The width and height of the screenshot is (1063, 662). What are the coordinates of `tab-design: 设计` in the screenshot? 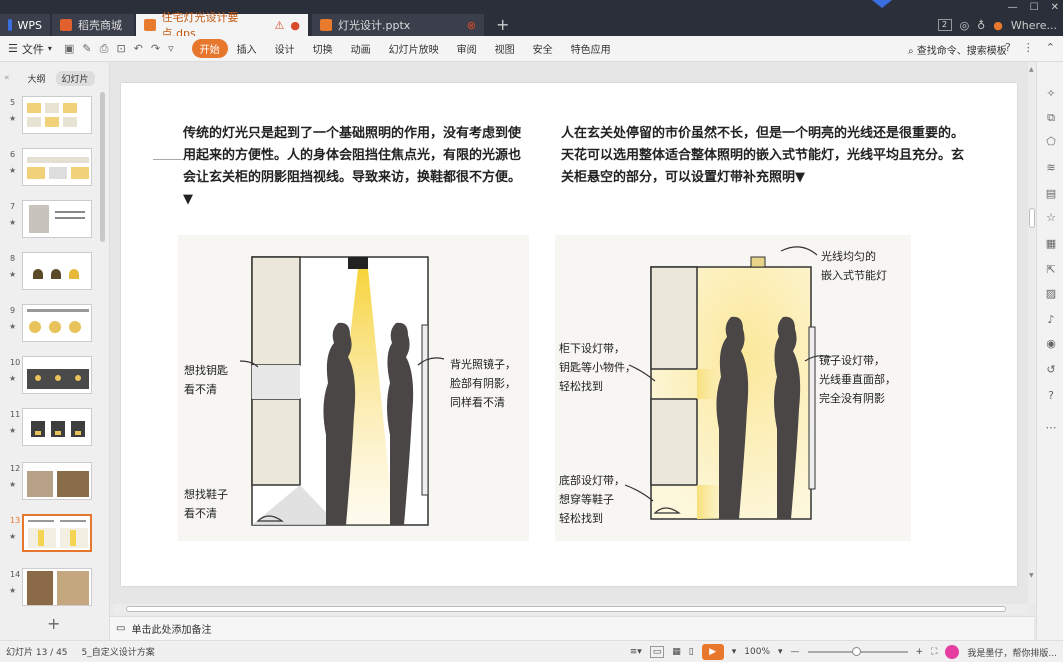 It's located at (285, 48).